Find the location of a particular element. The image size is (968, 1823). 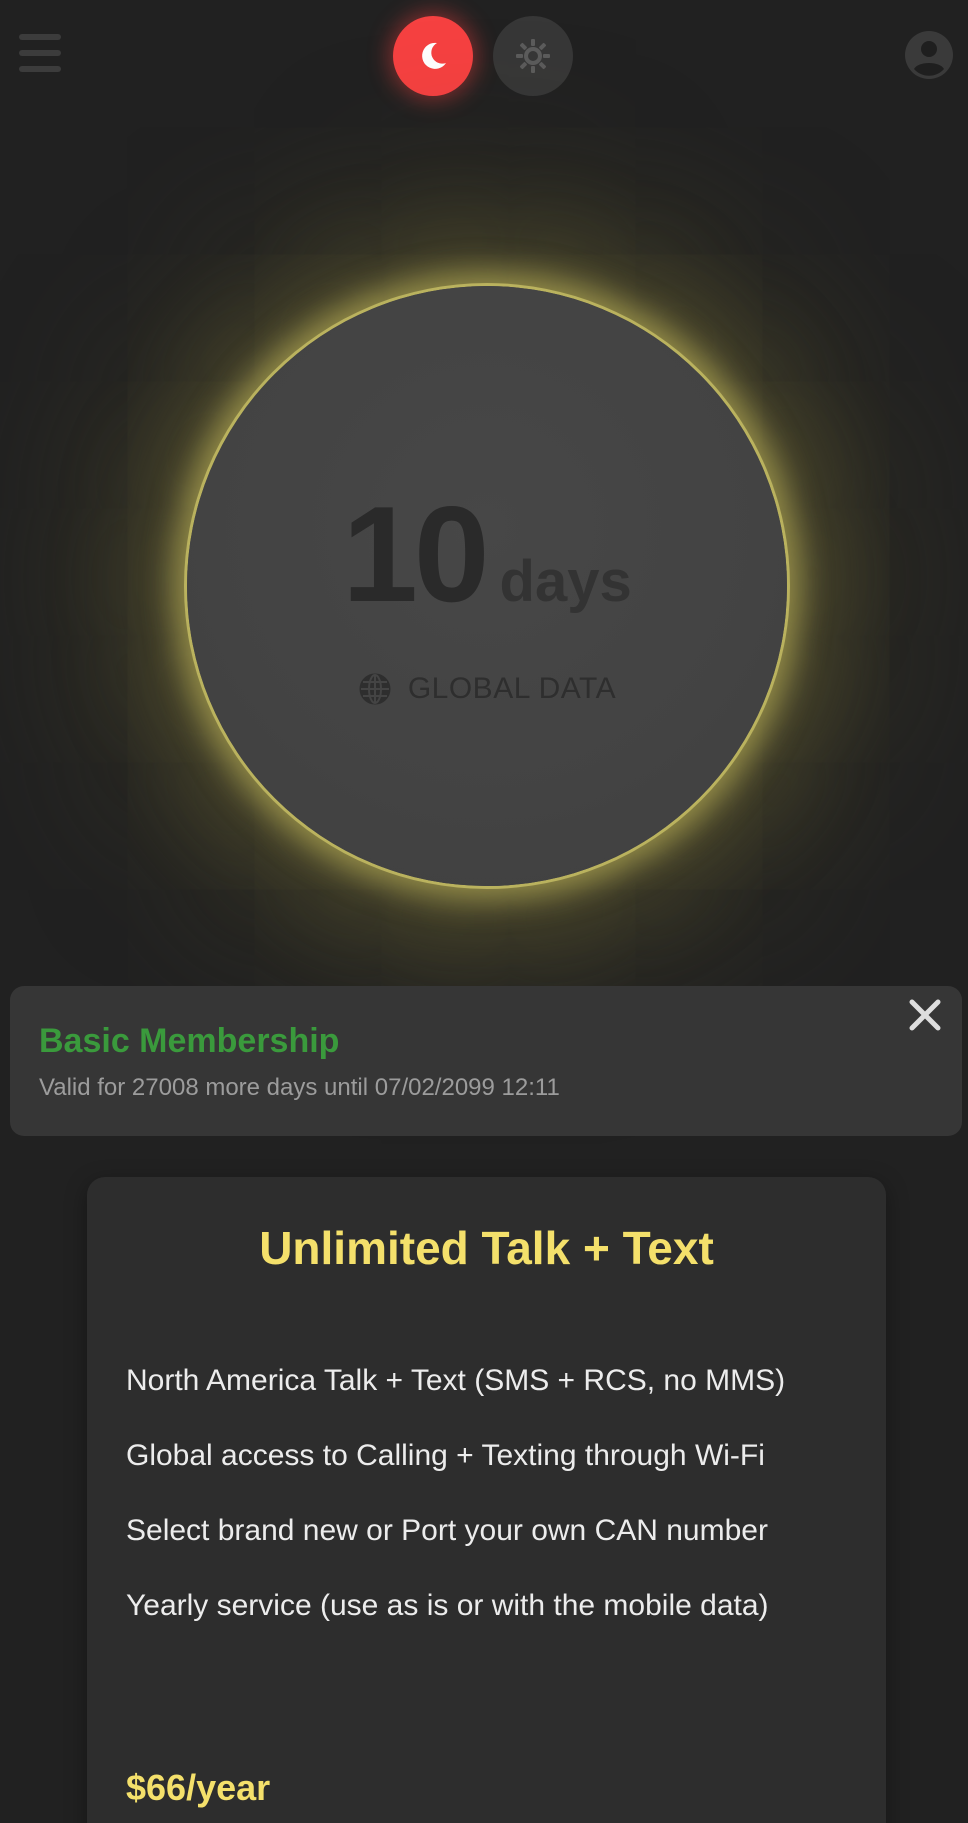

days-count: 10 is located at coordinates (415, 554).